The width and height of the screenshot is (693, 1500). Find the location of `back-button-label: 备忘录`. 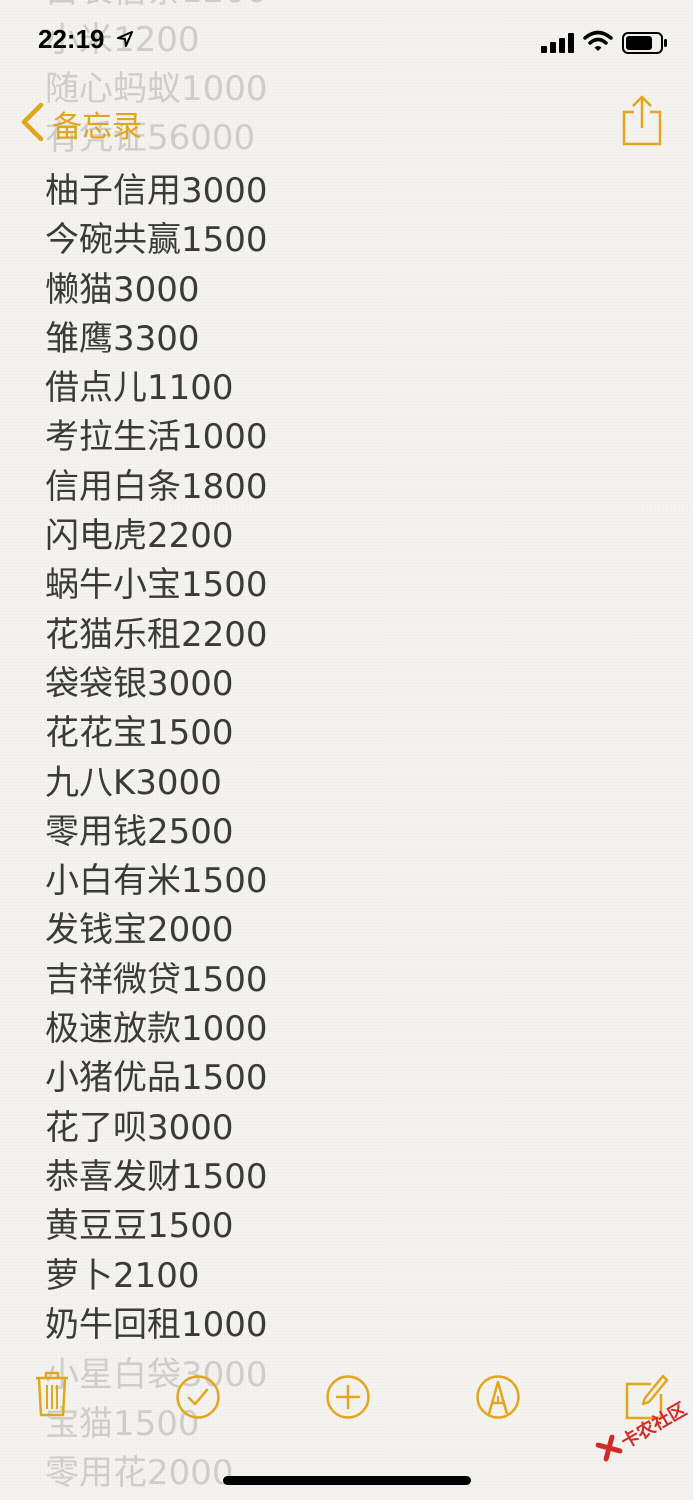

back-button-label: 备忘录 is located at coordinates (97, 127).